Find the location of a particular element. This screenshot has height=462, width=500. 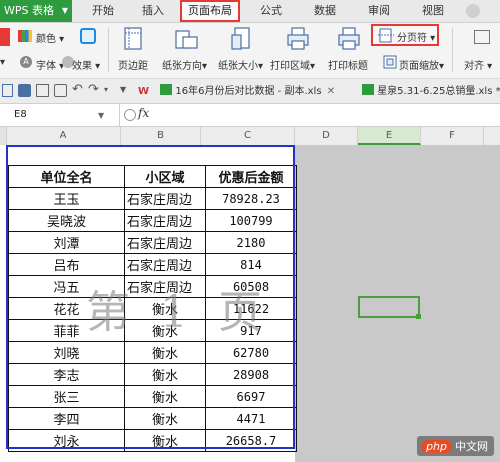

doc-tab-1: W 16年6月份后对比数据 - 副本.xls ✕ is located at coordinates (246, 91).